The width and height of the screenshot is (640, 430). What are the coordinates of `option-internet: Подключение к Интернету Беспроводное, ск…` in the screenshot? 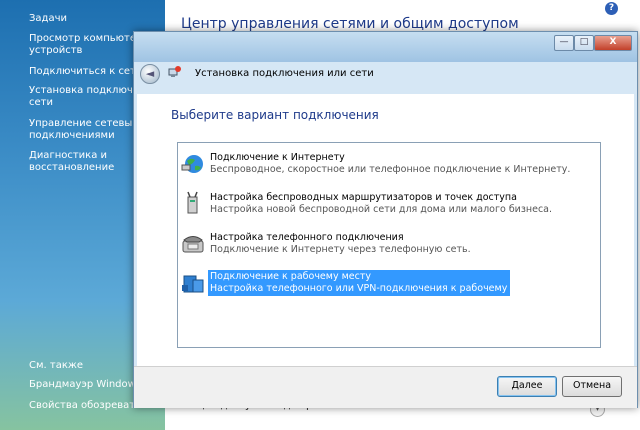 It's located at (375, 164).